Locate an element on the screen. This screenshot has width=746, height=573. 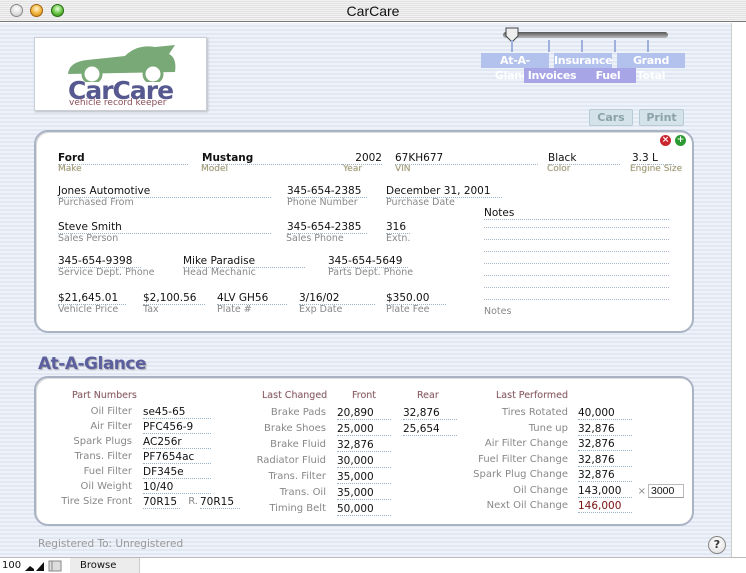
part-number-field: 10/40 is located at coordinates (177, 487).